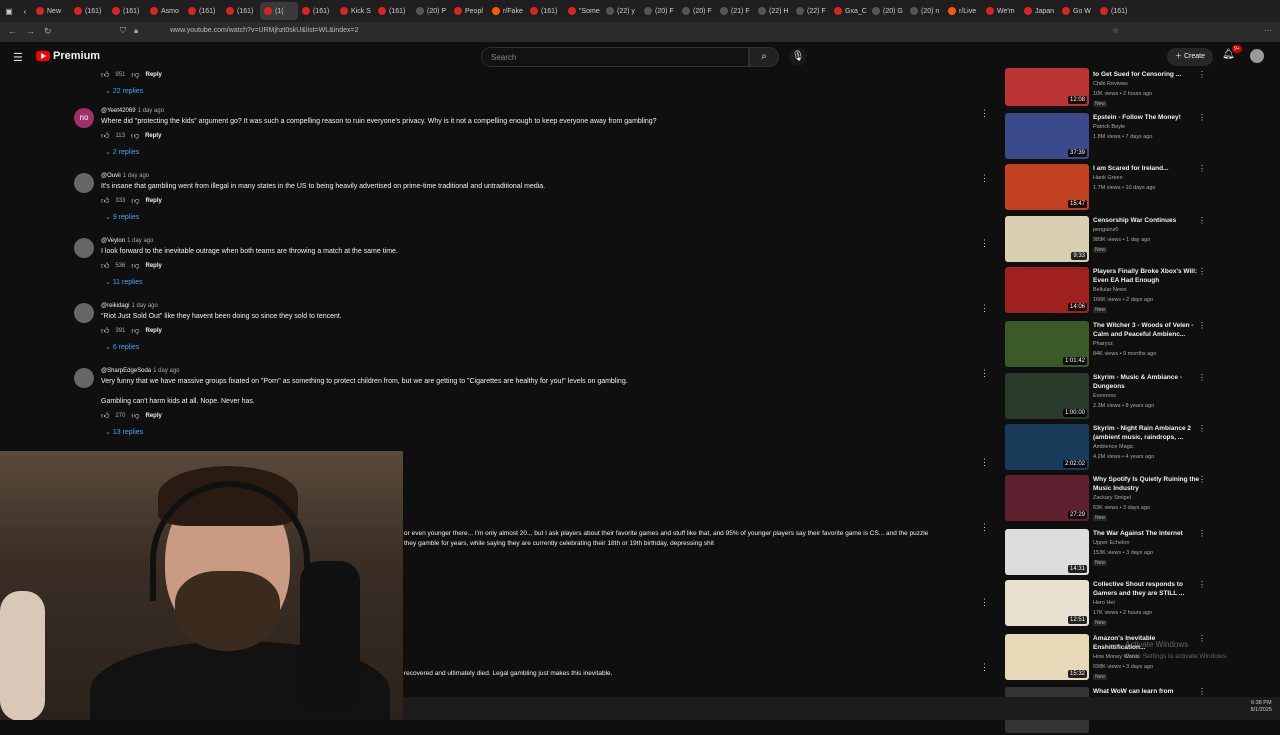 Image resolution: width=1280 pixels, height=735 pixels. What do you see at coordinates (1148, 382) in the screenshot?
I see `video-title: Skyrim - Music & Ambiance - Dungeons` at bounding box center [1148, 382].